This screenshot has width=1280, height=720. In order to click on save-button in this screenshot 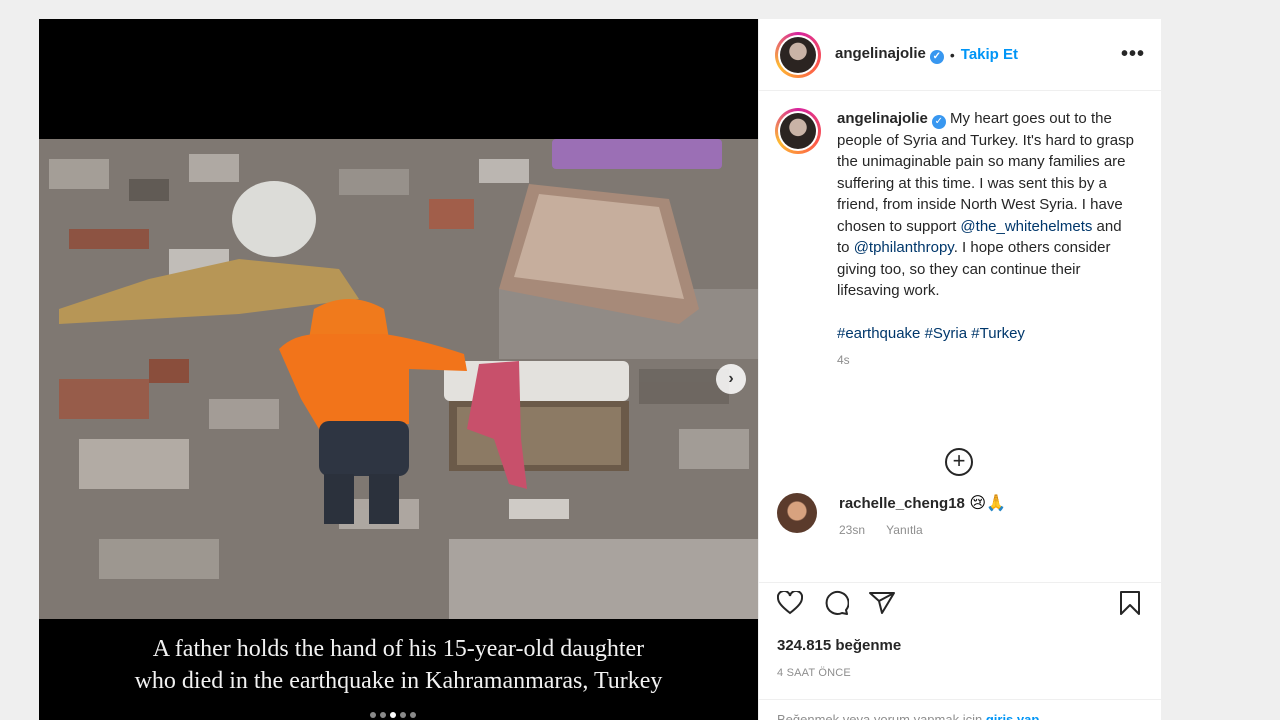, I will do `click(1130, 603)`.